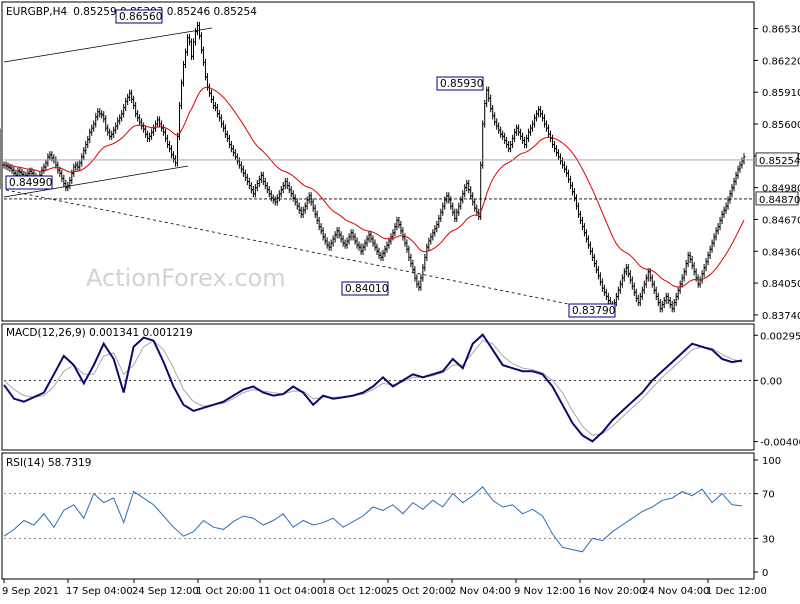 The image size is (800, 604). What do you see at coordinates (48, 463) in the screenshot?
I see `rsi-header: RSI(14) 58.7319` at bounding box center [48, 463].